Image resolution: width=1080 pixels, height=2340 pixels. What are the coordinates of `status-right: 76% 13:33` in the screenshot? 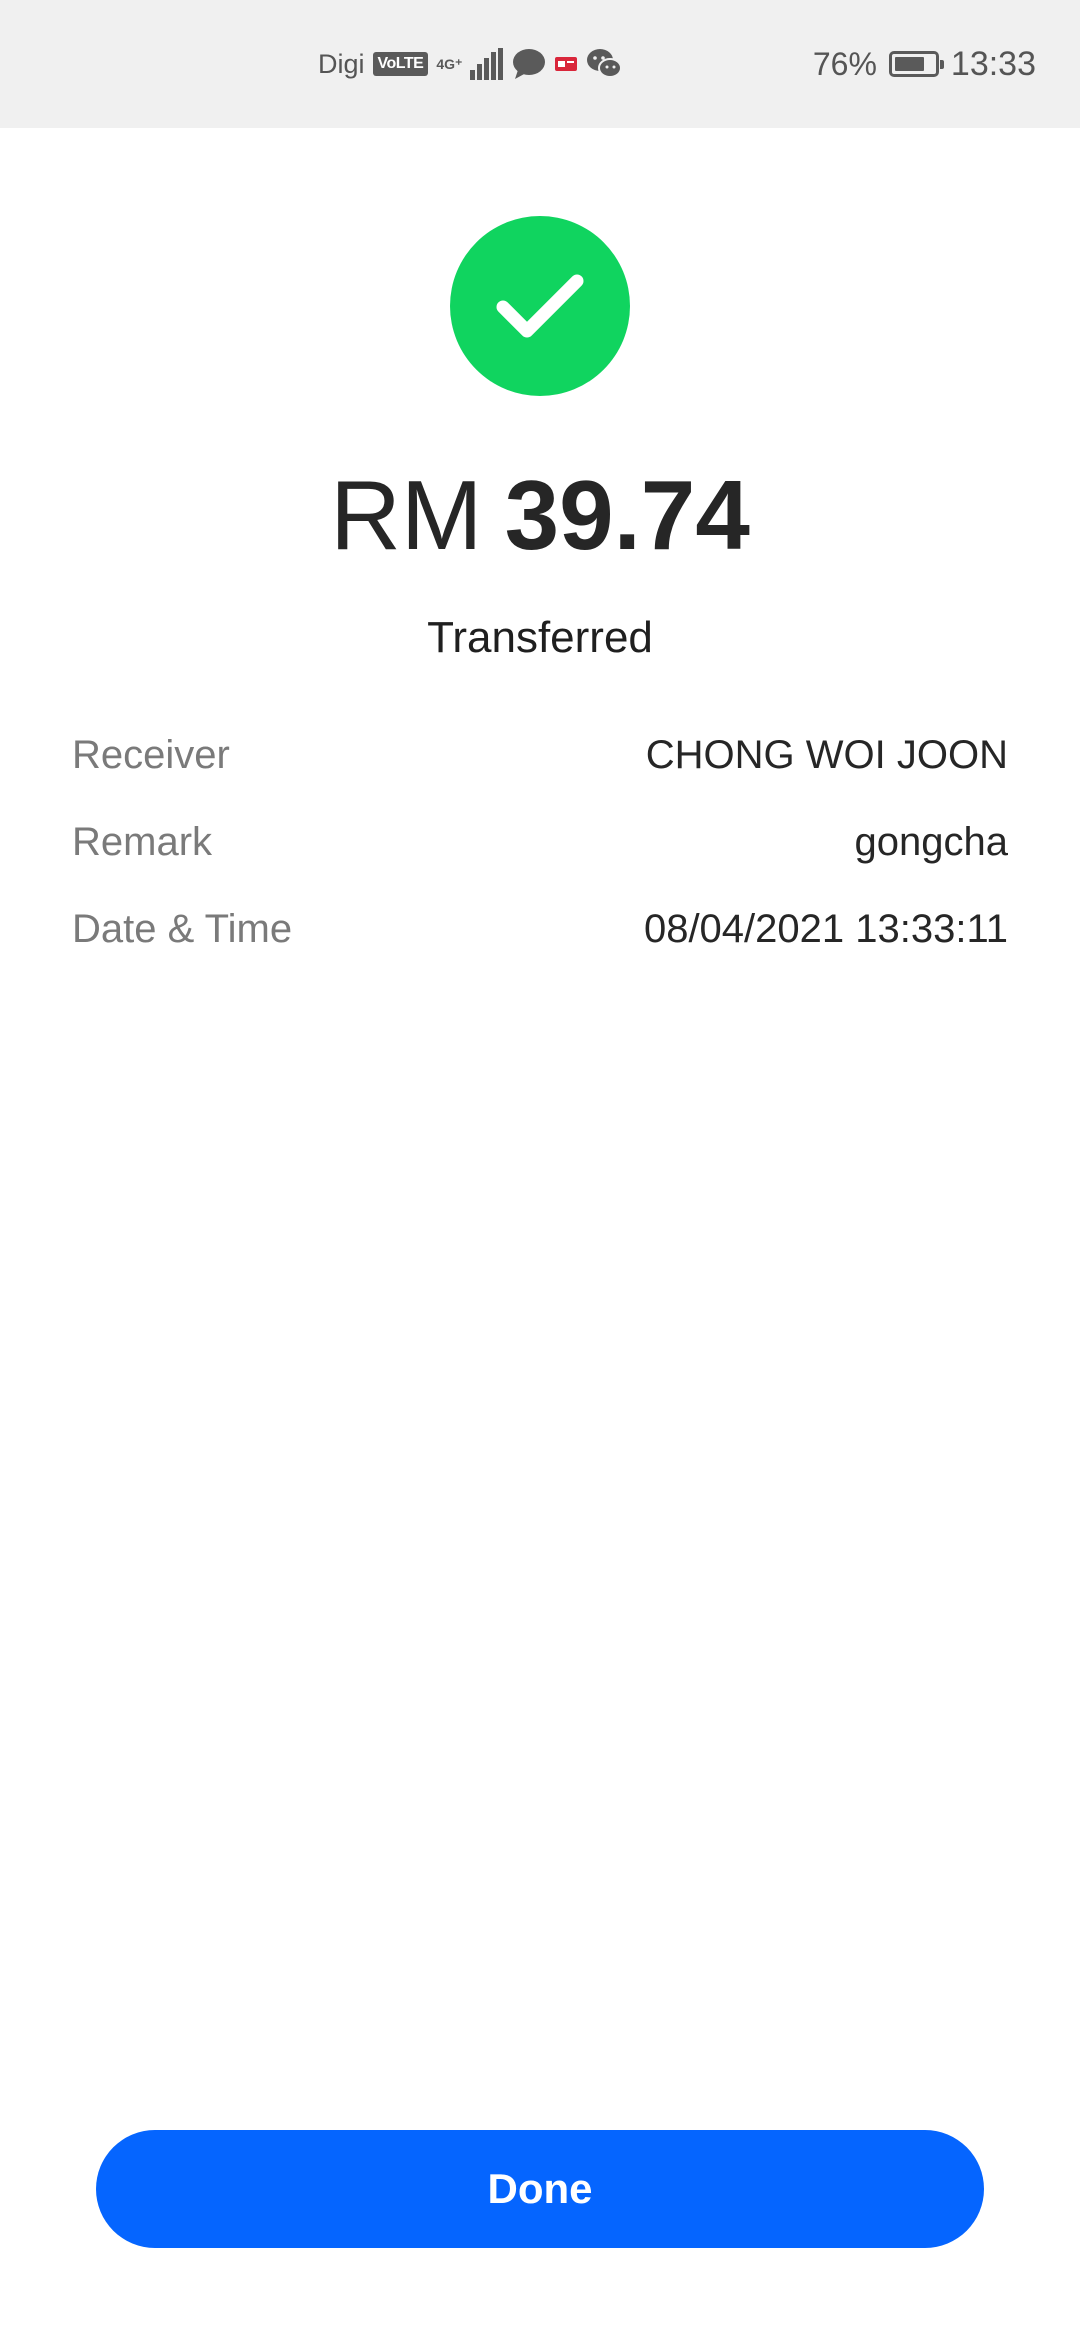 It's located at (924, 64).